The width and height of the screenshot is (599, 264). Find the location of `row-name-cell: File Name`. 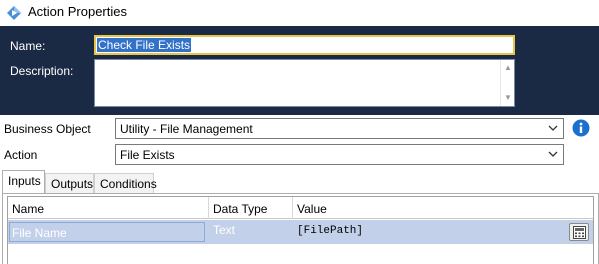

row-name-cell: File Name is located at coordinates (107, 232).